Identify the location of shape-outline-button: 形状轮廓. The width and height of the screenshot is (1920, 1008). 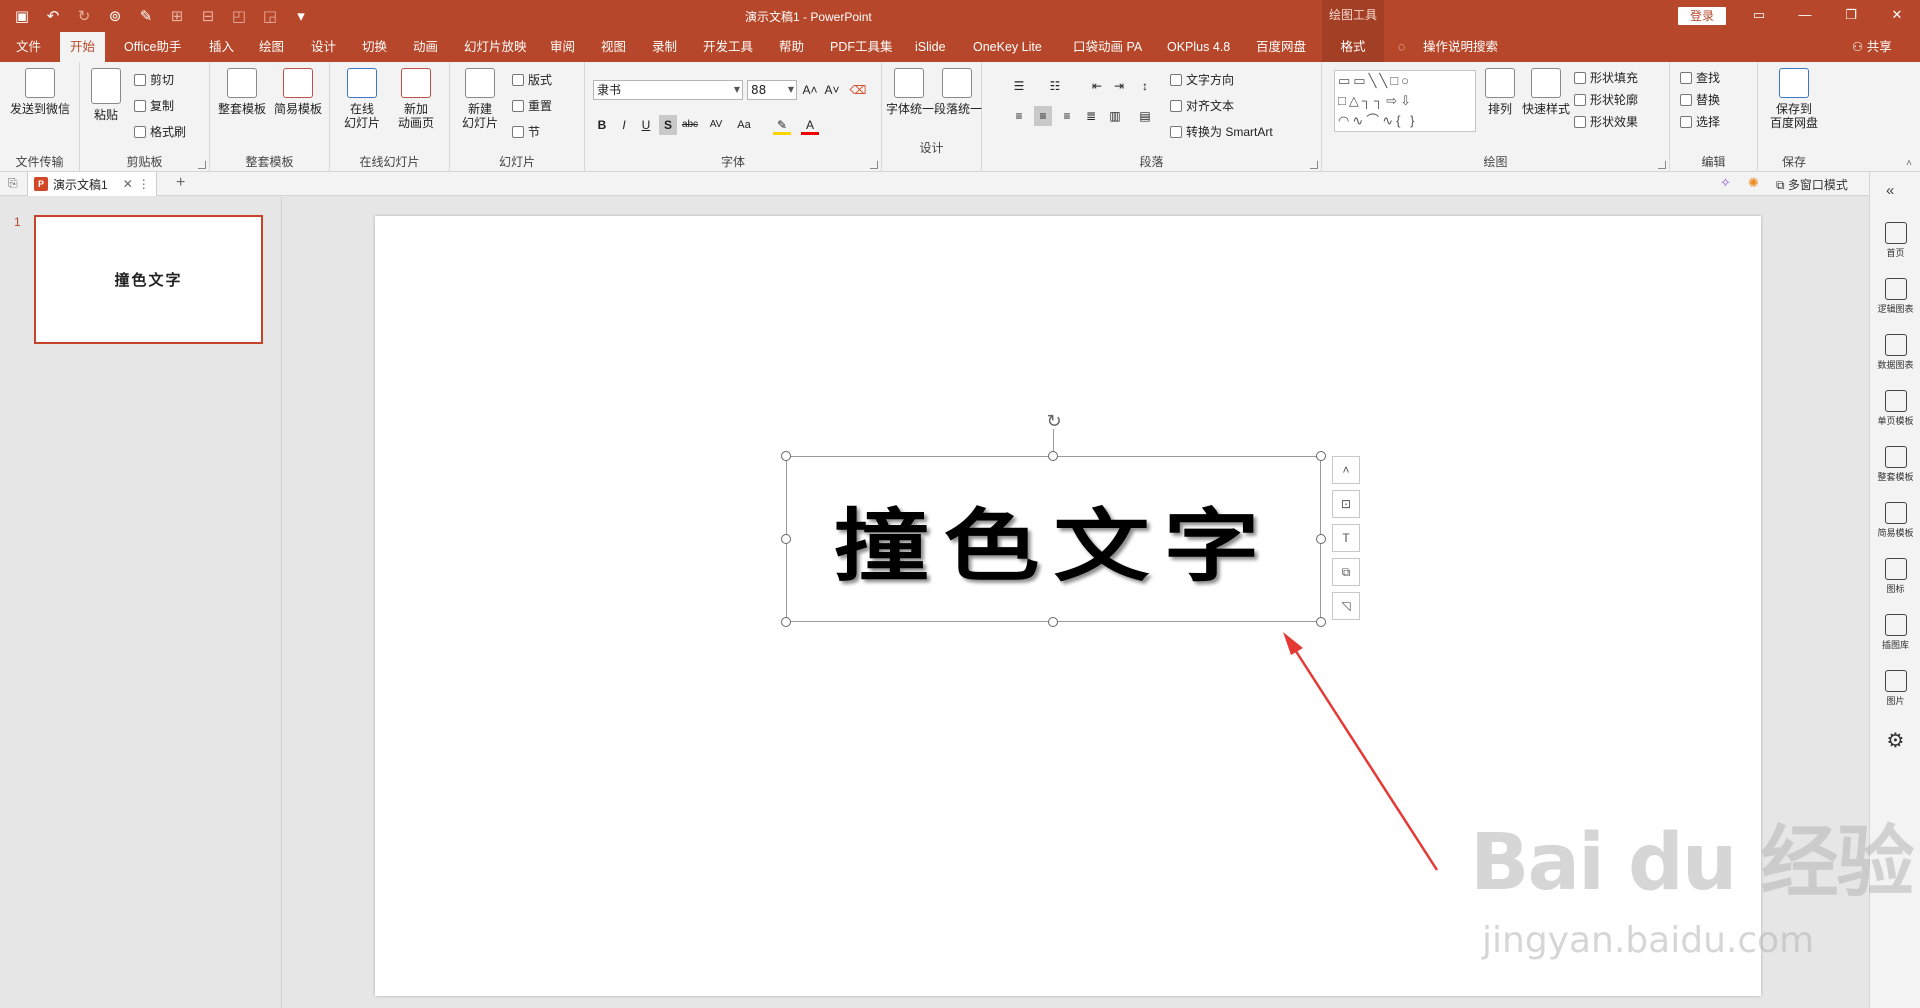
(1606, 100).